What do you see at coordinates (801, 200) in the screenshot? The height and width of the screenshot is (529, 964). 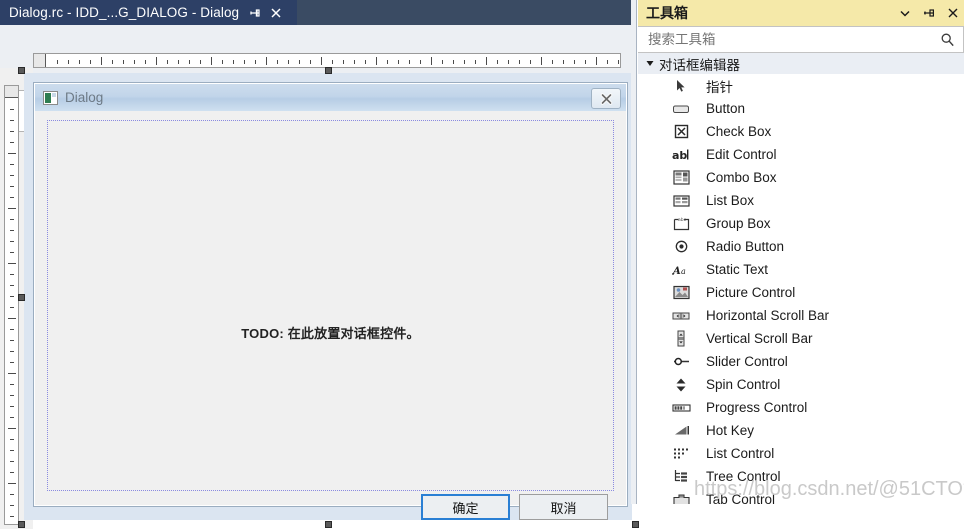 I see `toolbox-item: List Box` at bounding box center [801, 200].